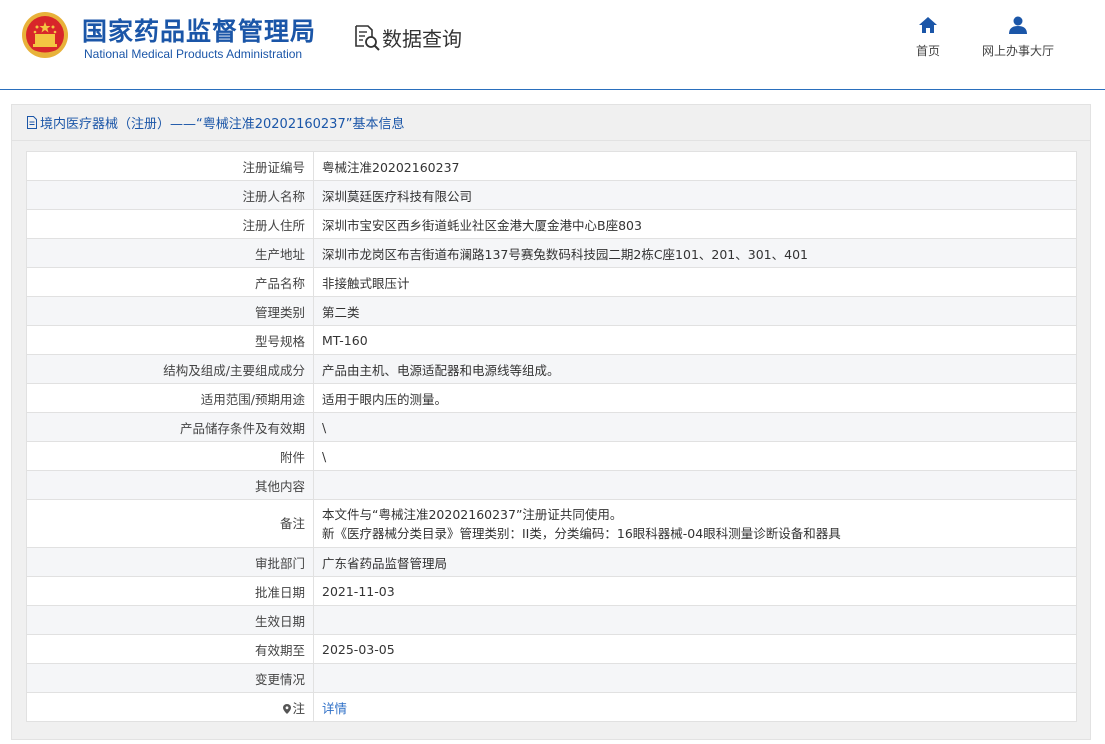 The height and width of the screenshot is (744, 1105). Describe the element at coordinates (170, 678) in the screenshot. I see `row-label: 变更情况` at that location.